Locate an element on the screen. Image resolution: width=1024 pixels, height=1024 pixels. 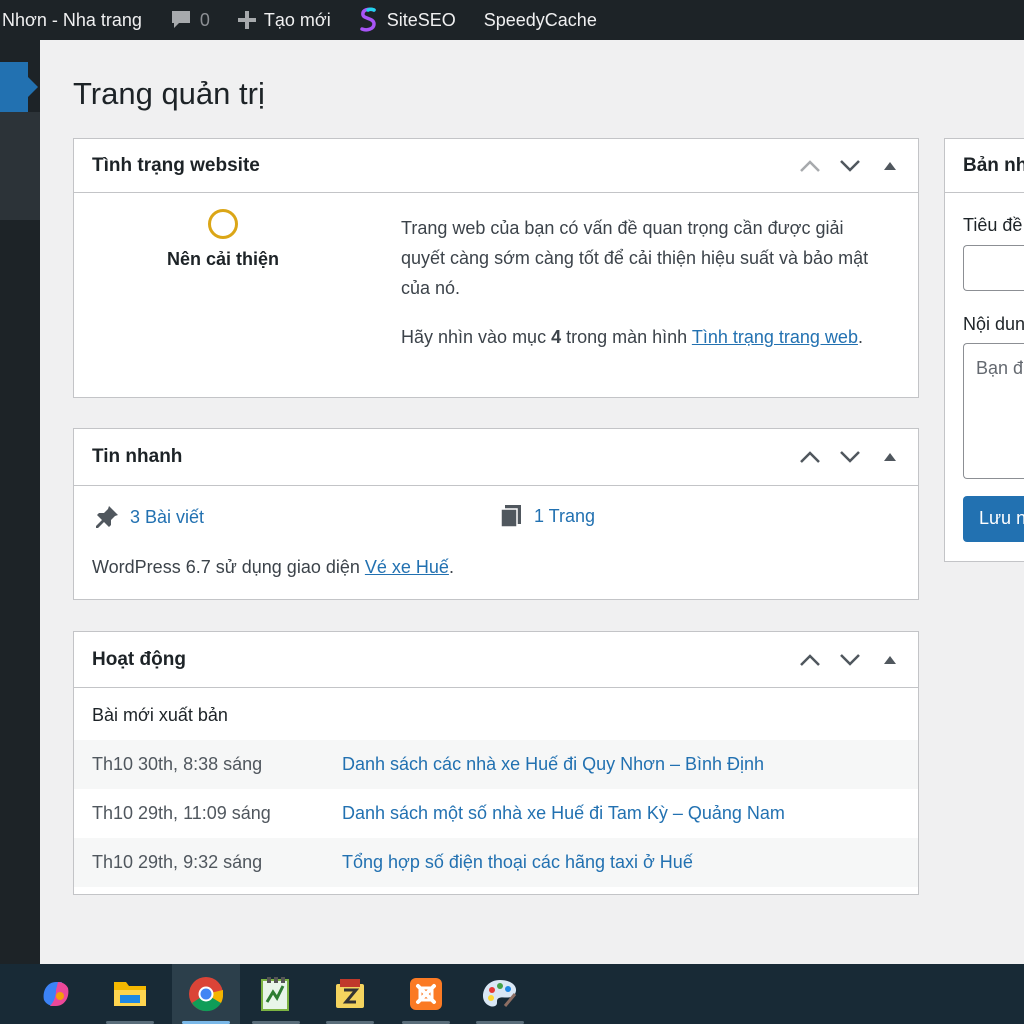
dashboard-submenu is located at coordinates (20, 166).